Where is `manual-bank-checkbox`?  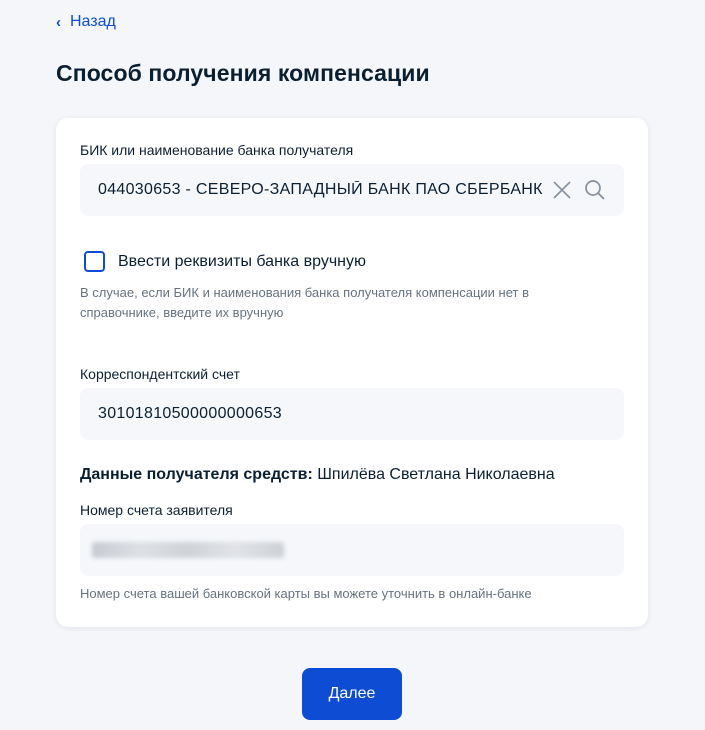 manual-bank-checkbox is located at coordinates (94, 261).